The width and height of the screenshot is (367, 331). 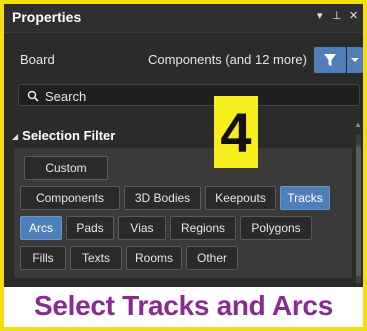 I want to click on filter-button, so click(x=330, y=60).